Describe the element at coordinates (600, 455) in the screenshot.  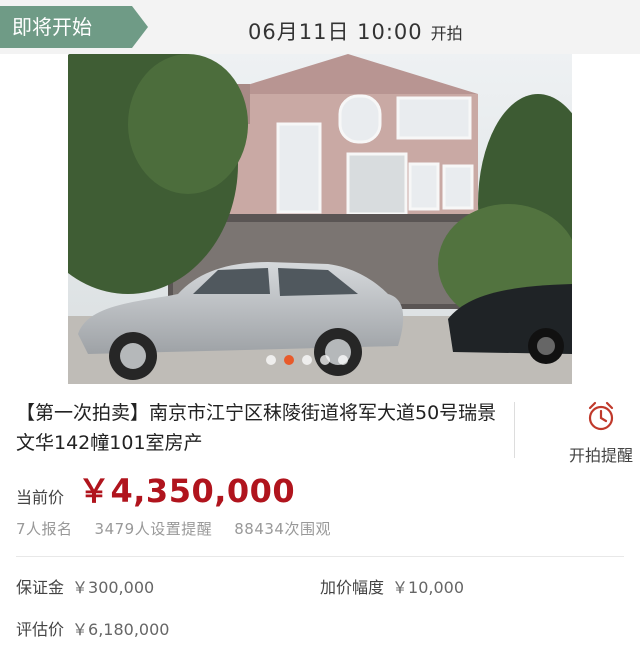
I see `reminder-label: 开拍提醒` at that location.